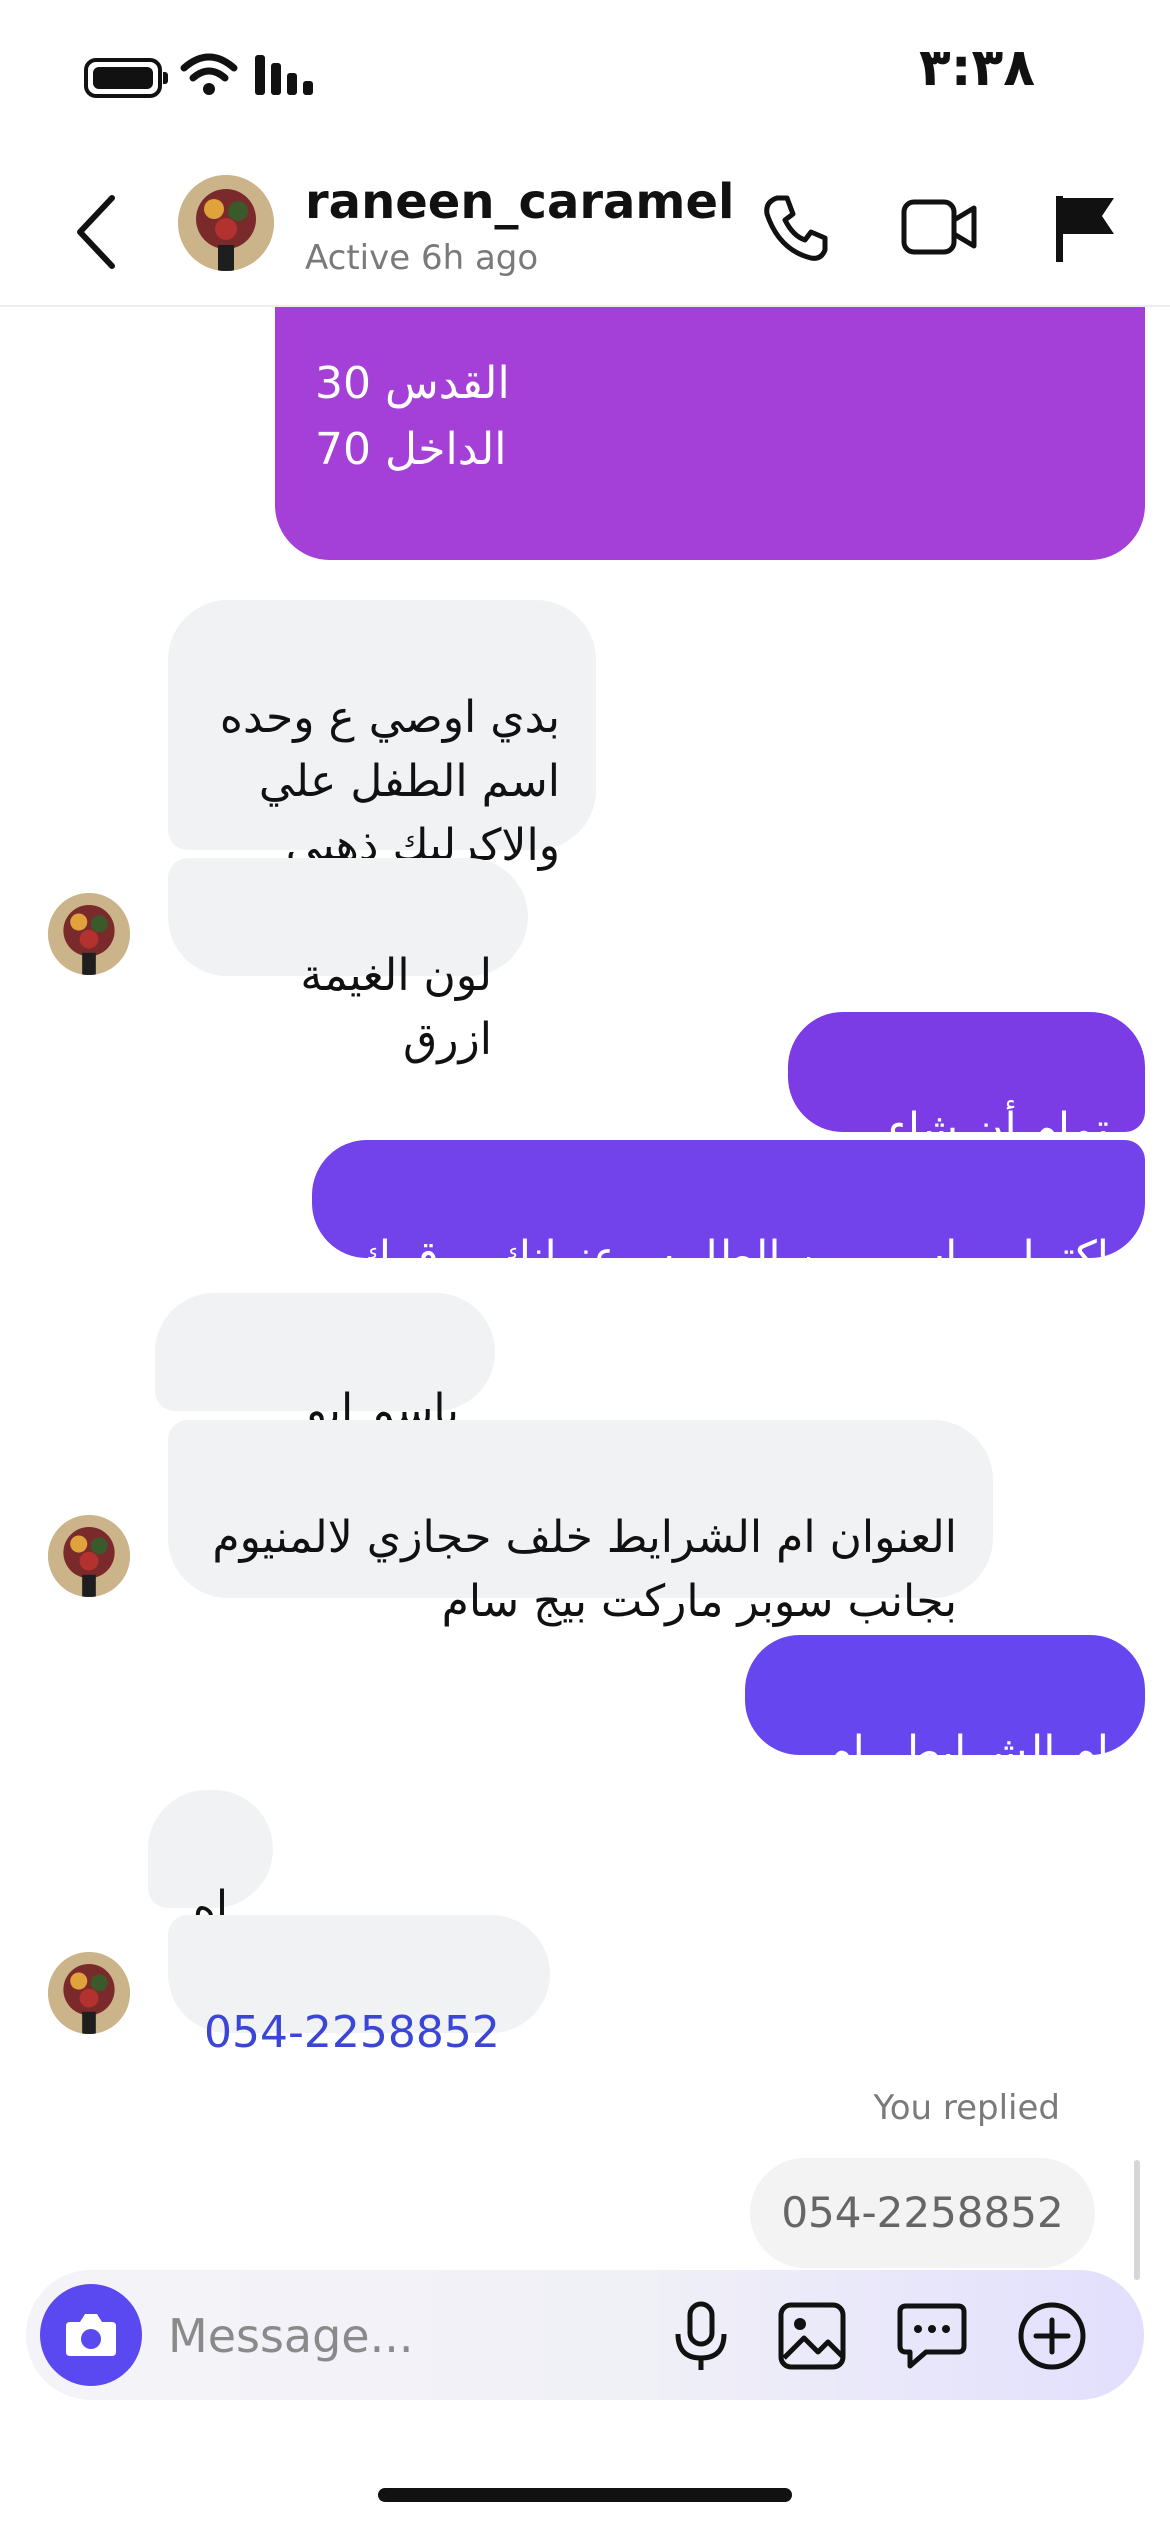 The image size is (1170, 2532). Describe the element at coordinates (519, 202) in the screenshot. I see `contact-username: raneen_caramel` at that location.